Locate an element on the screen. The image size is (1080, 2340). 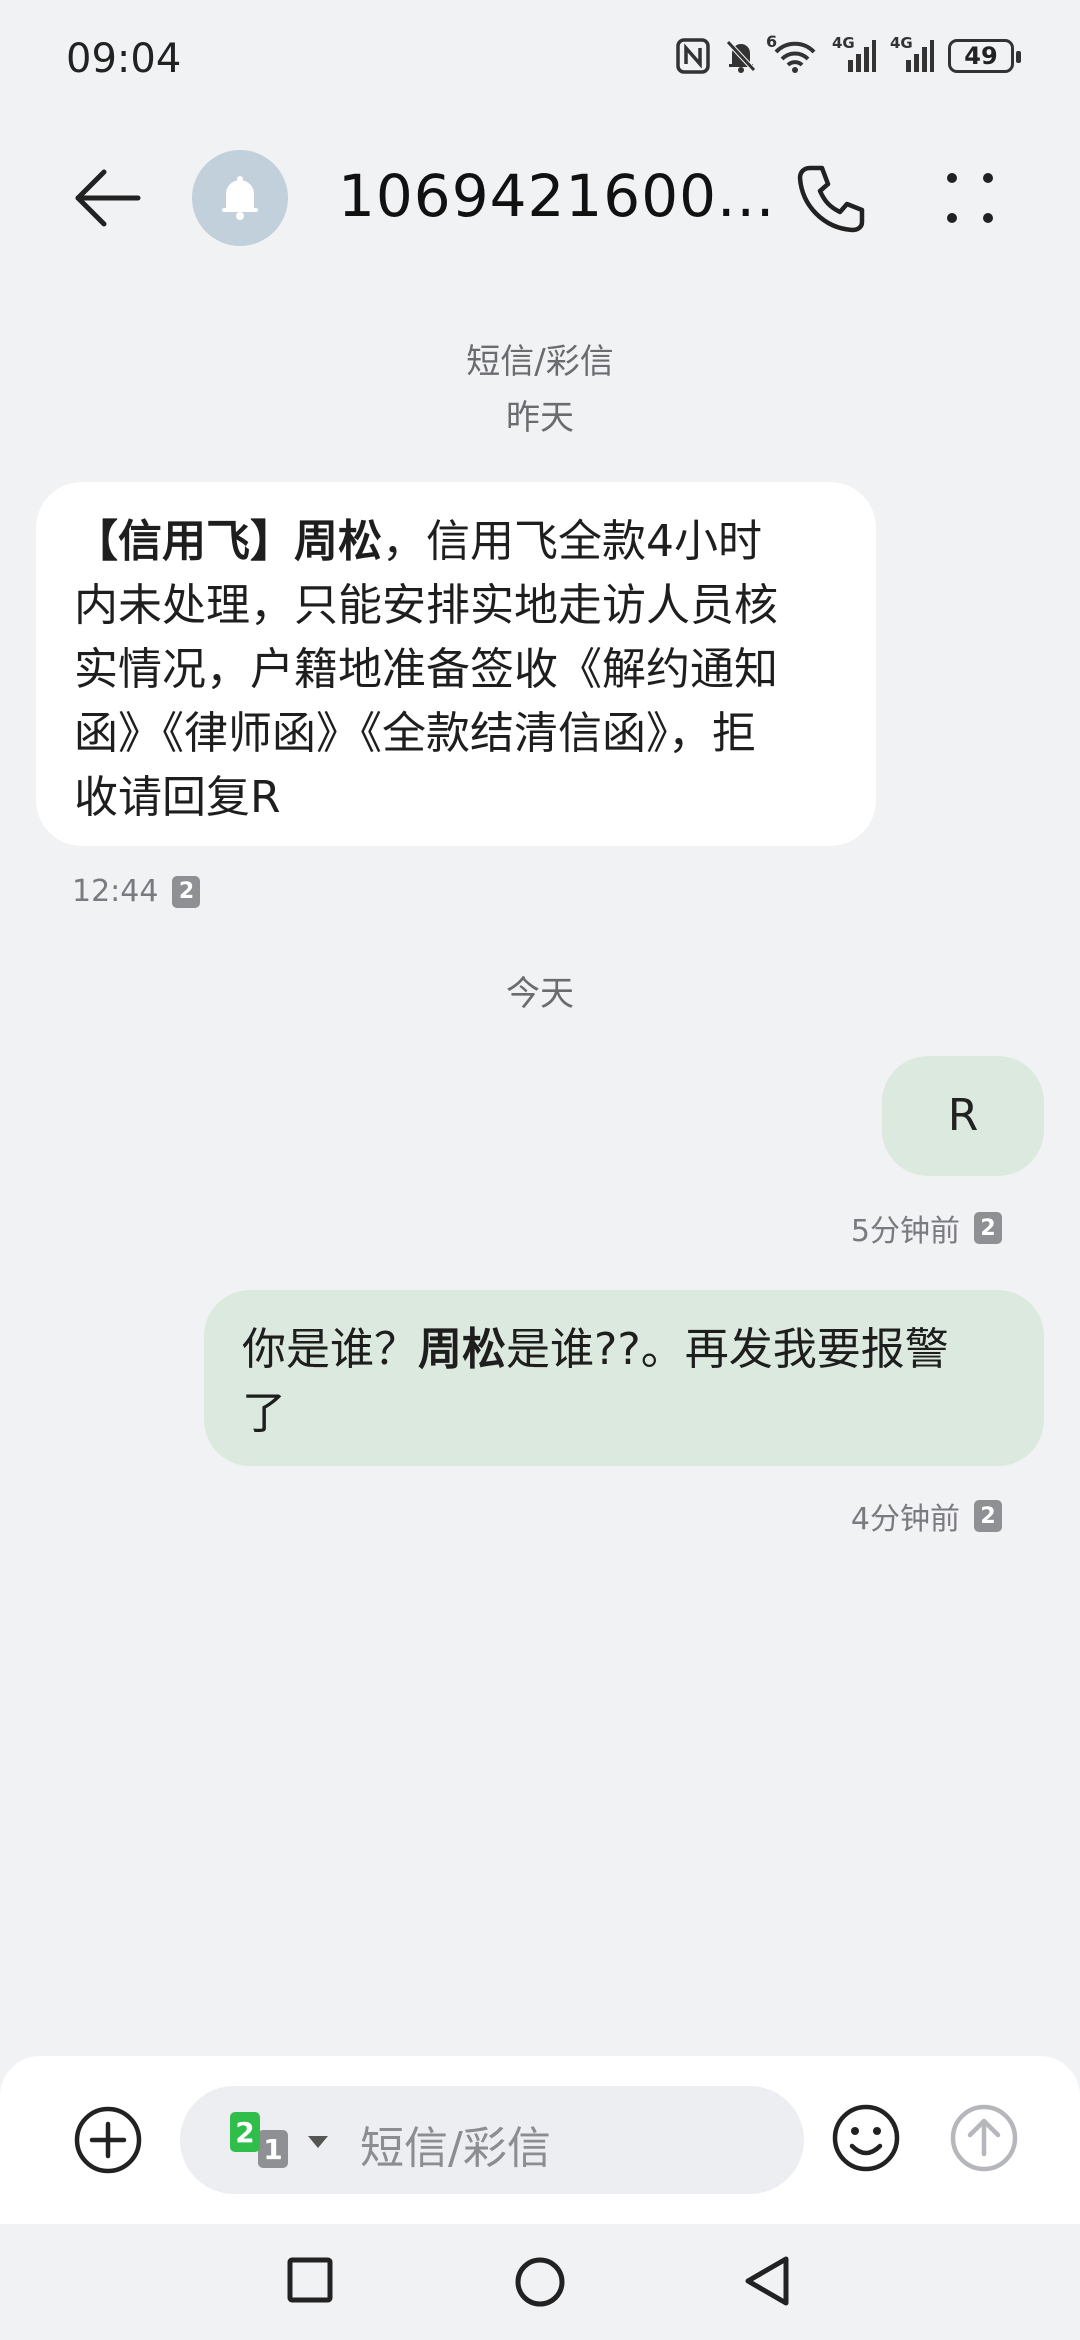
nav-back-button is located at coordinates (767, 2281).